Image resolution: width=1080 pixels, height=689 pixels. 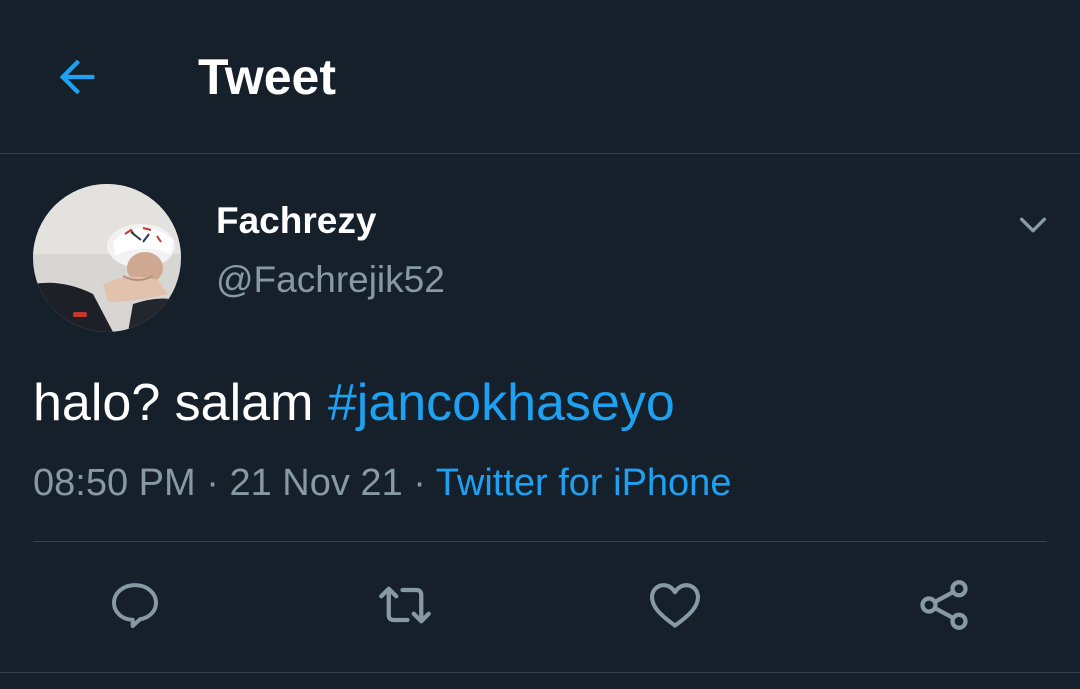 I want to click on chevron-down-icon, so click(x=1033, y=225).